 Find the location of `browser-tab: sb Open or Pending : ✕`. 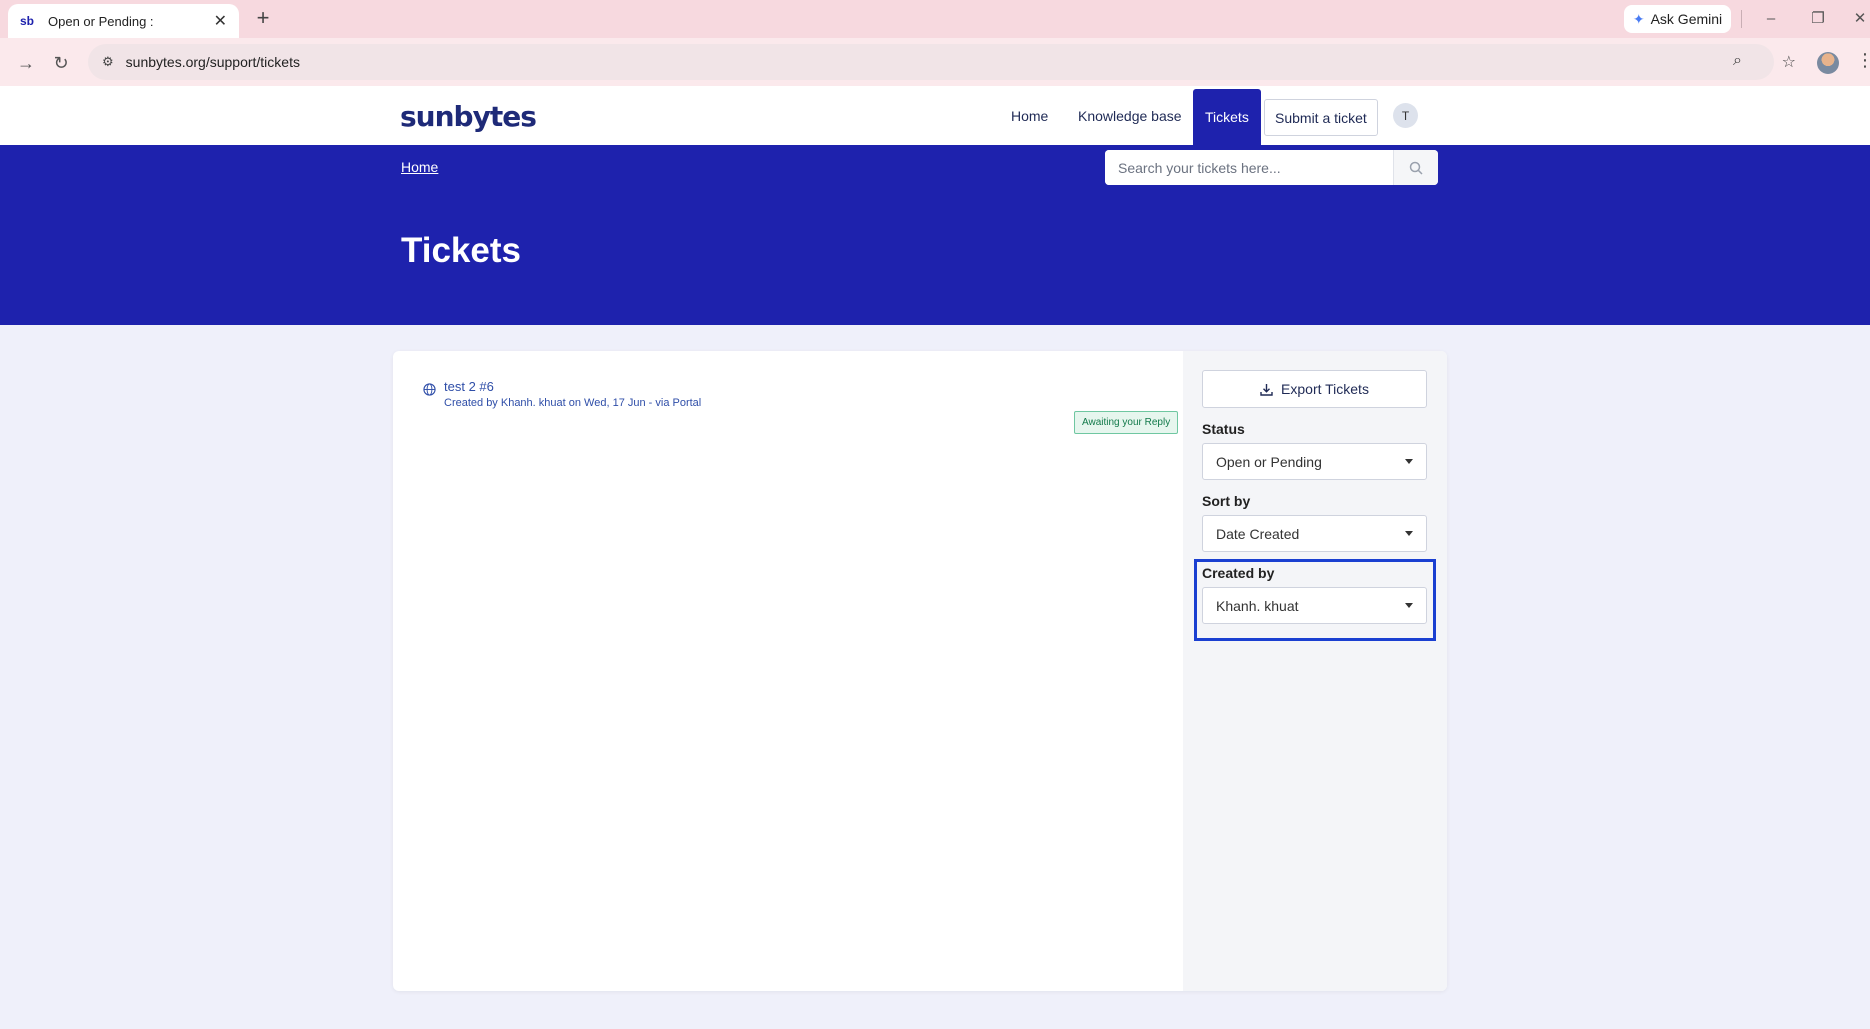

browser-tab: sb Open or Pending : ✕ is located at coordinates (123, 21).